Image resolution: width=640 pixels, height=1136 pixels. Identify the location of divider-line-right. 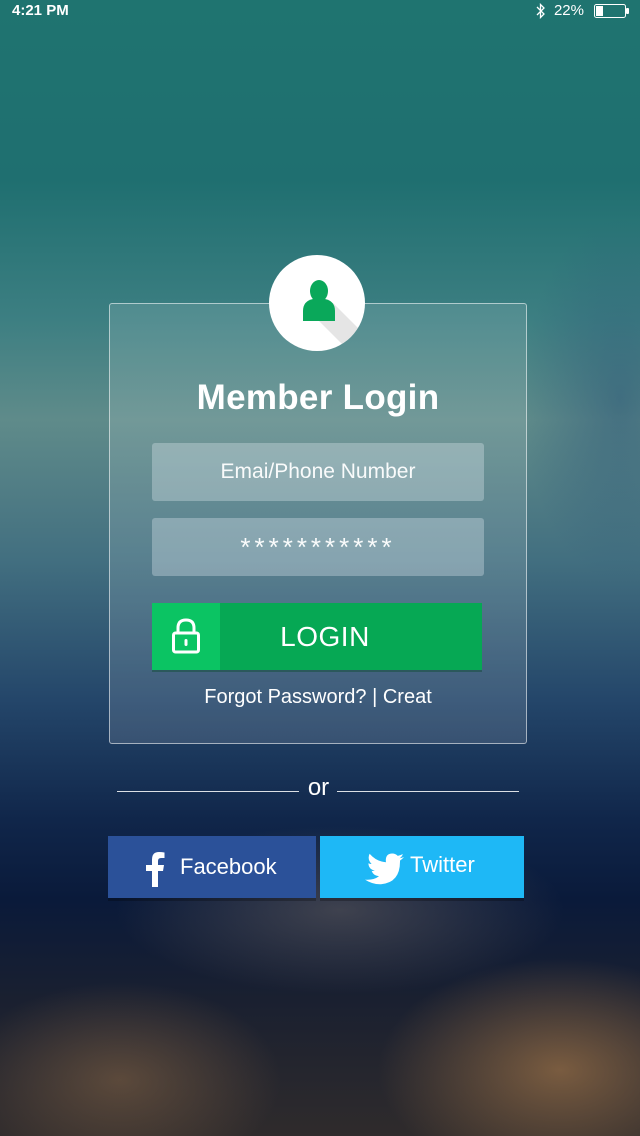
(428, 791).